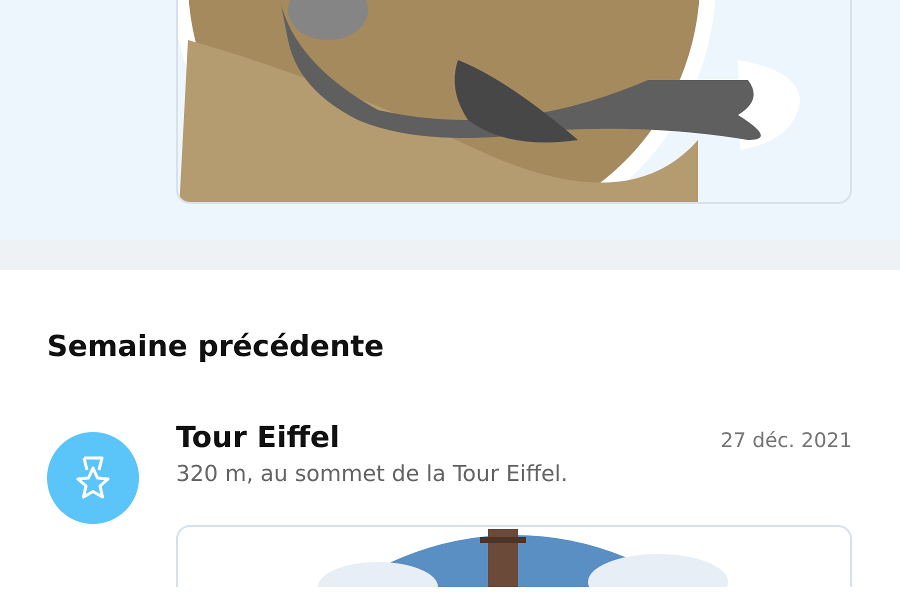  What do you see at coordinates (786, 440) in the screenshot?
I see `achievement-date: 27 déc. 2021` at bounding box center [786, 440].